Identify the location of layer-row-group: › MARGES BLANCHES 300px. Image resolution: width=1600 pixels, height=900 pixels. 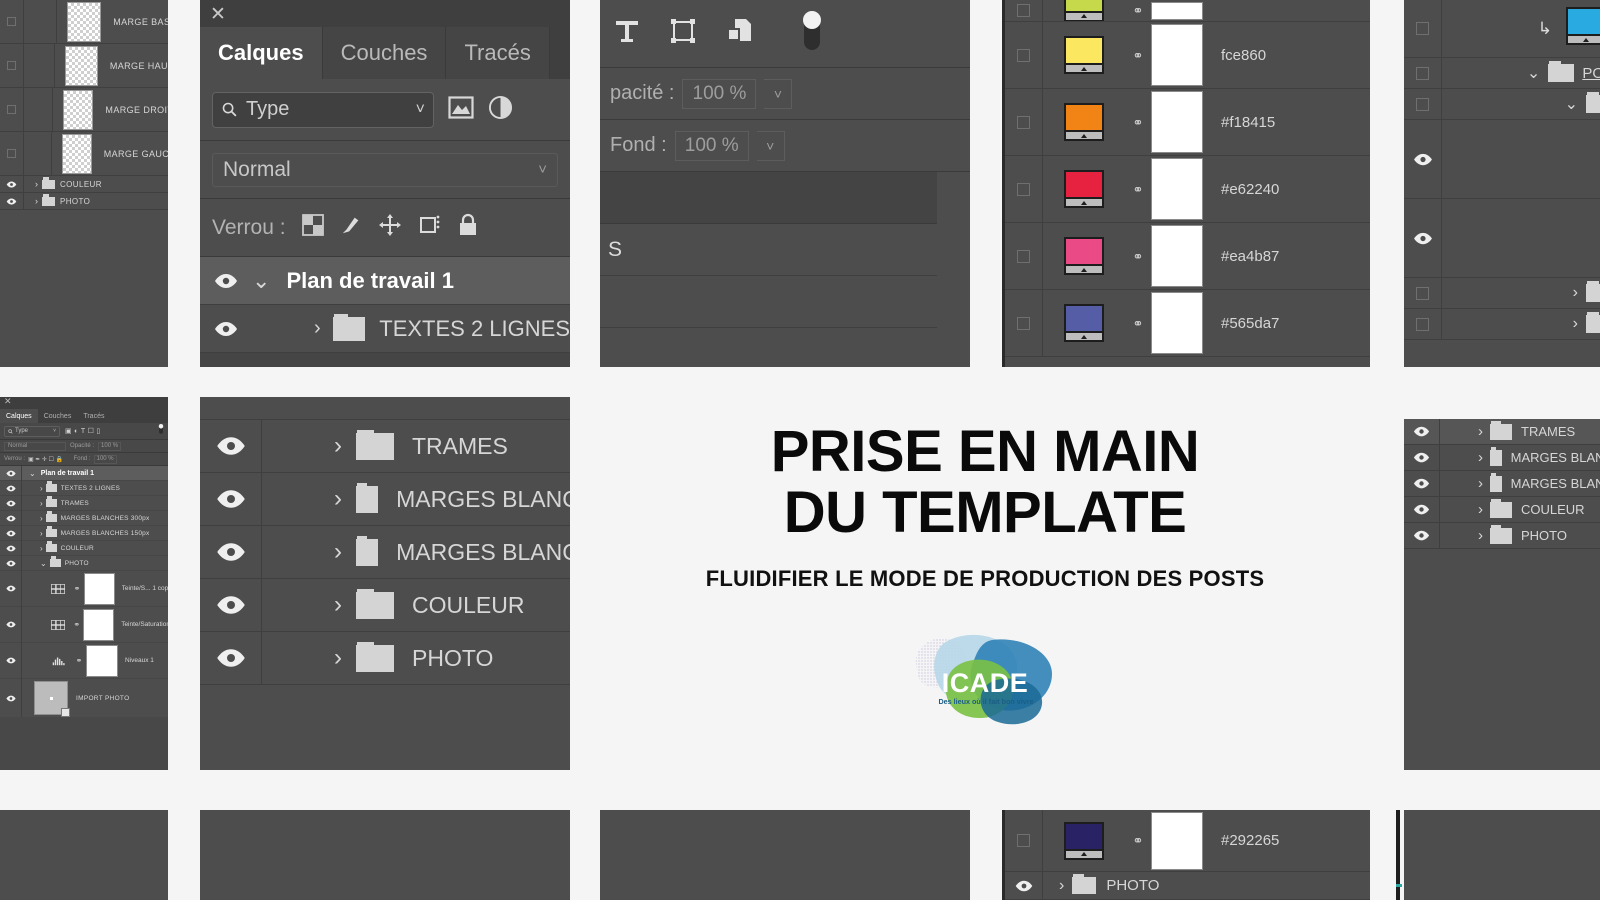
(84, 518).